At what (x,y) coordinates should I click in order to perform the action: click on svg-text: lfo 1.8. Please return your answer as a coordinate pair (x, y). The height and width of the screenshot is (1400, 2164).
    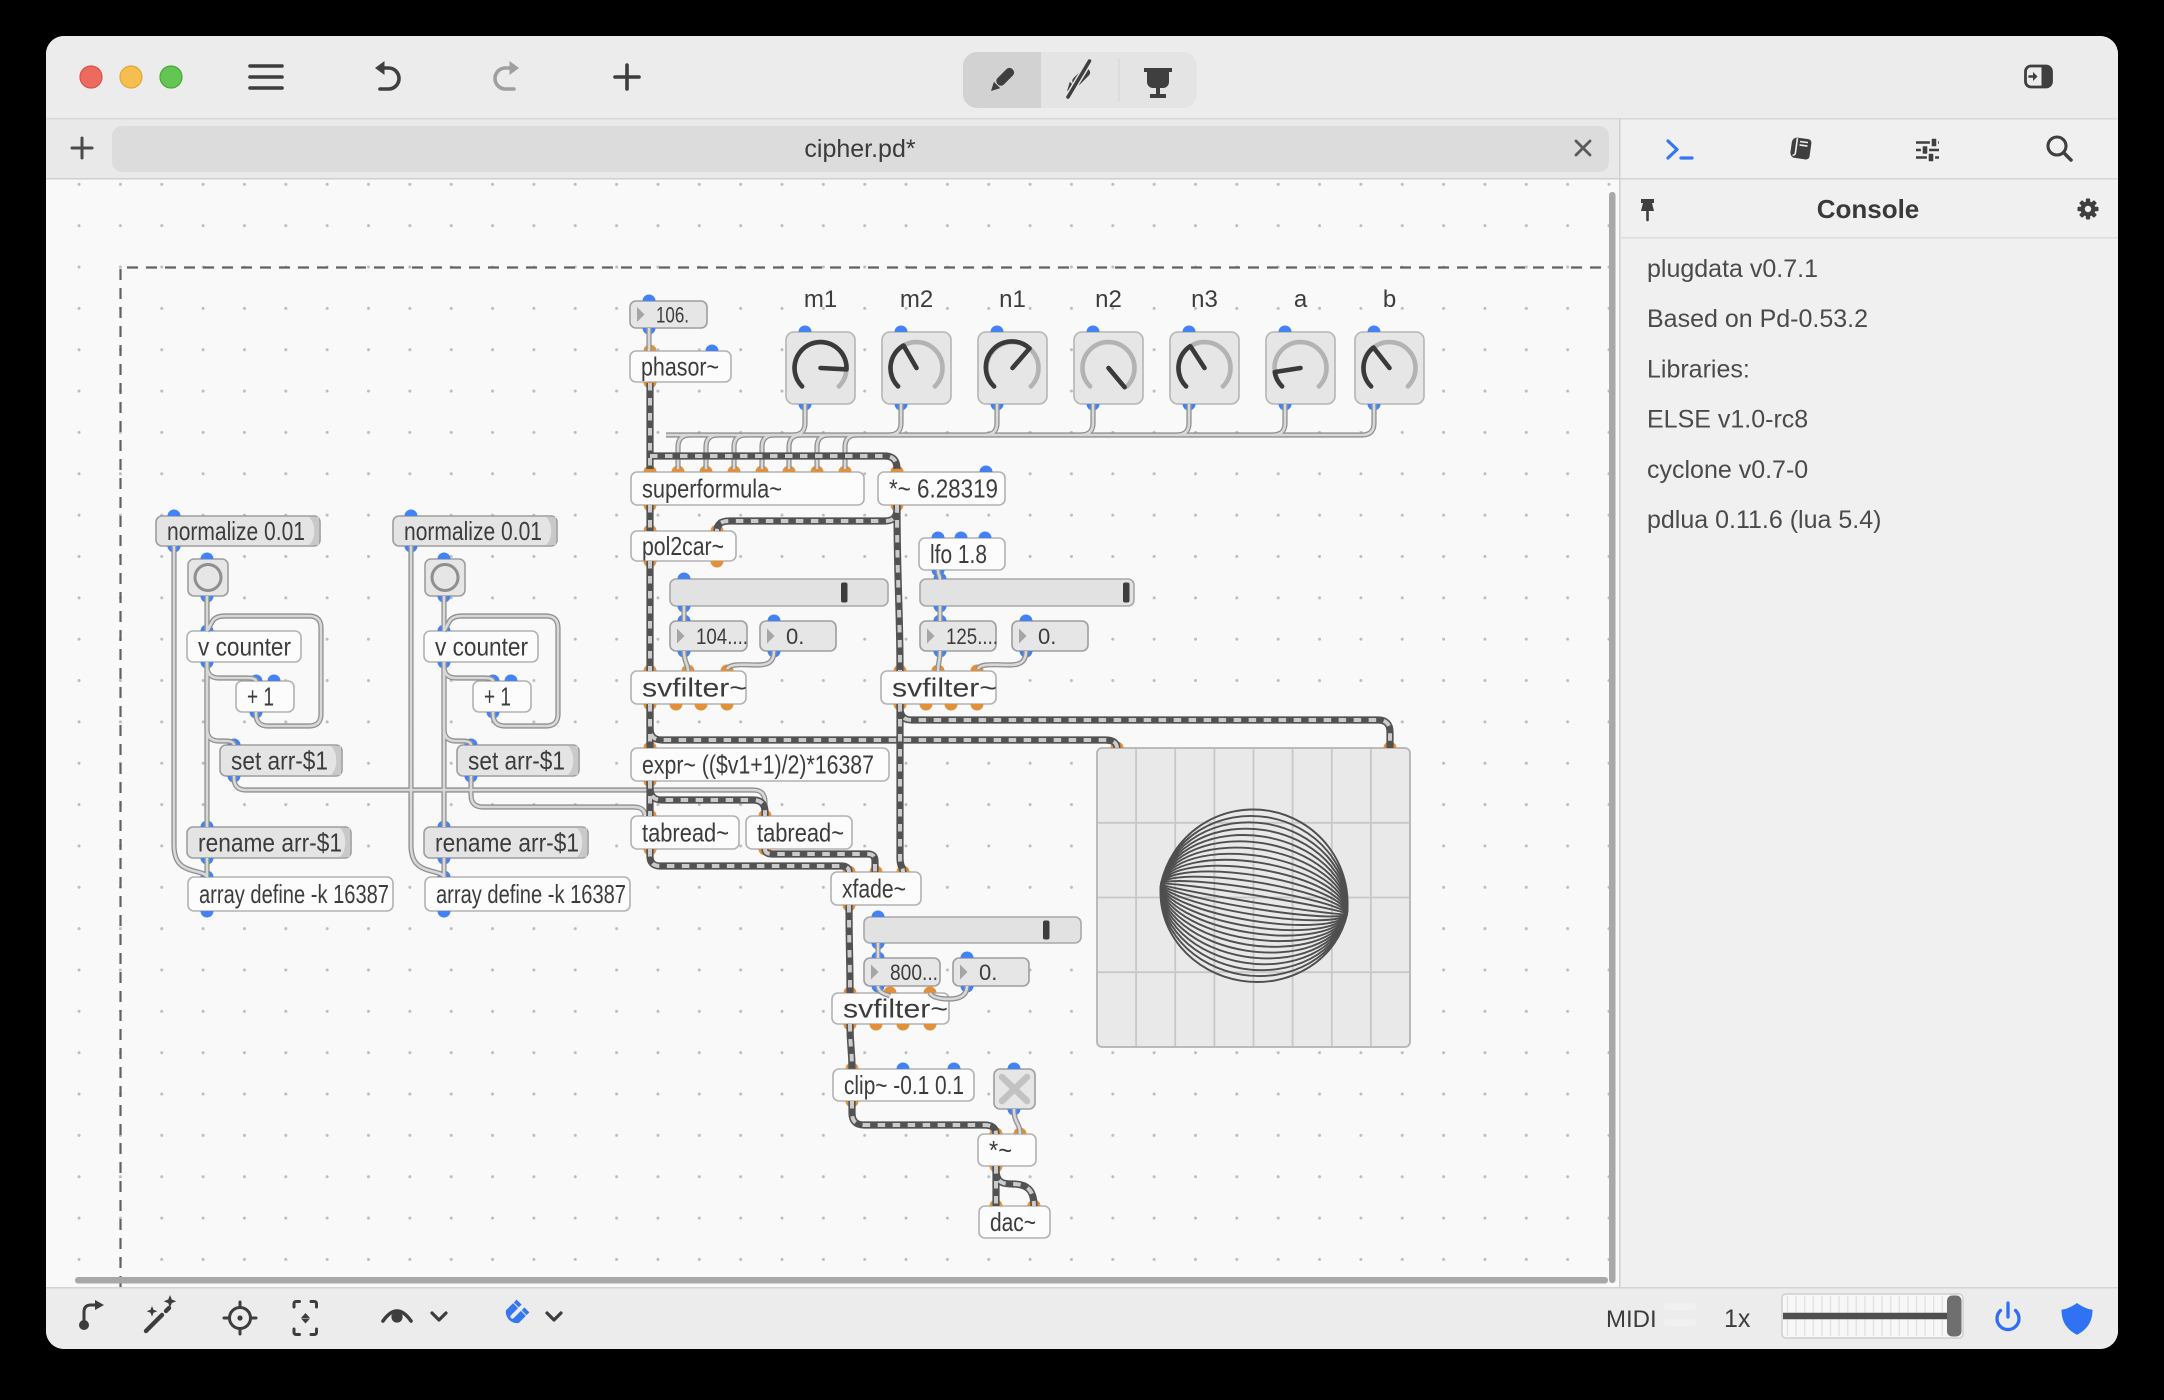
    Looking at the image, I should click on (958, 554).